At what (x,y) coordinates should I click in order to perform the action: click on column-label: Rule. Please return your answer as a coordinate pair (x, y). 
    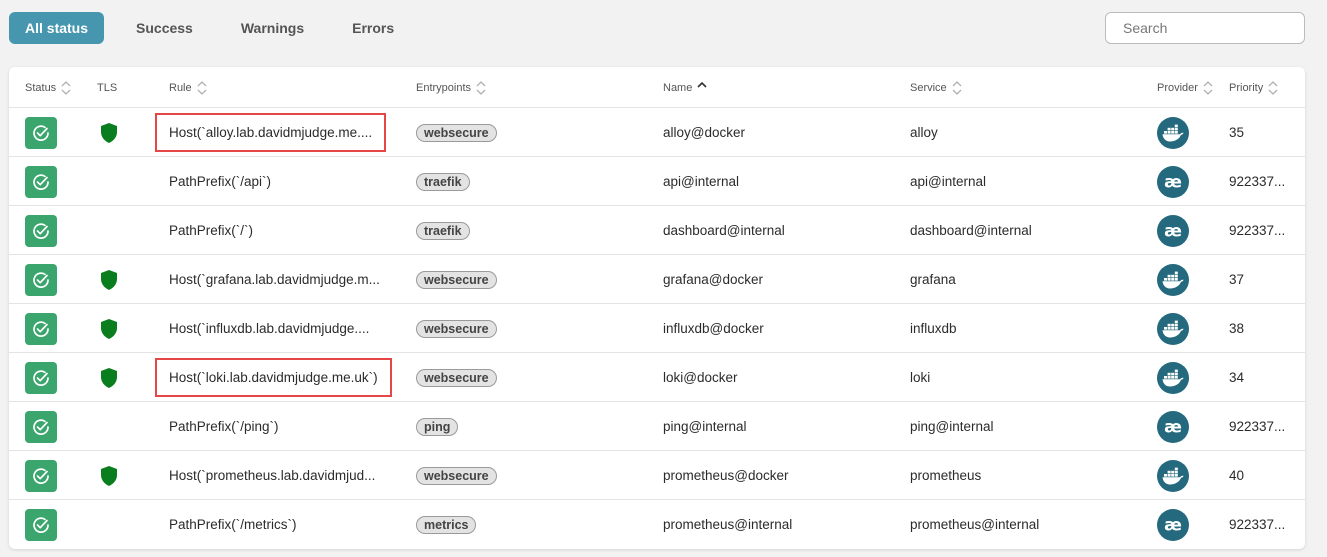
    Looking at the image, I should click on (180, 87).